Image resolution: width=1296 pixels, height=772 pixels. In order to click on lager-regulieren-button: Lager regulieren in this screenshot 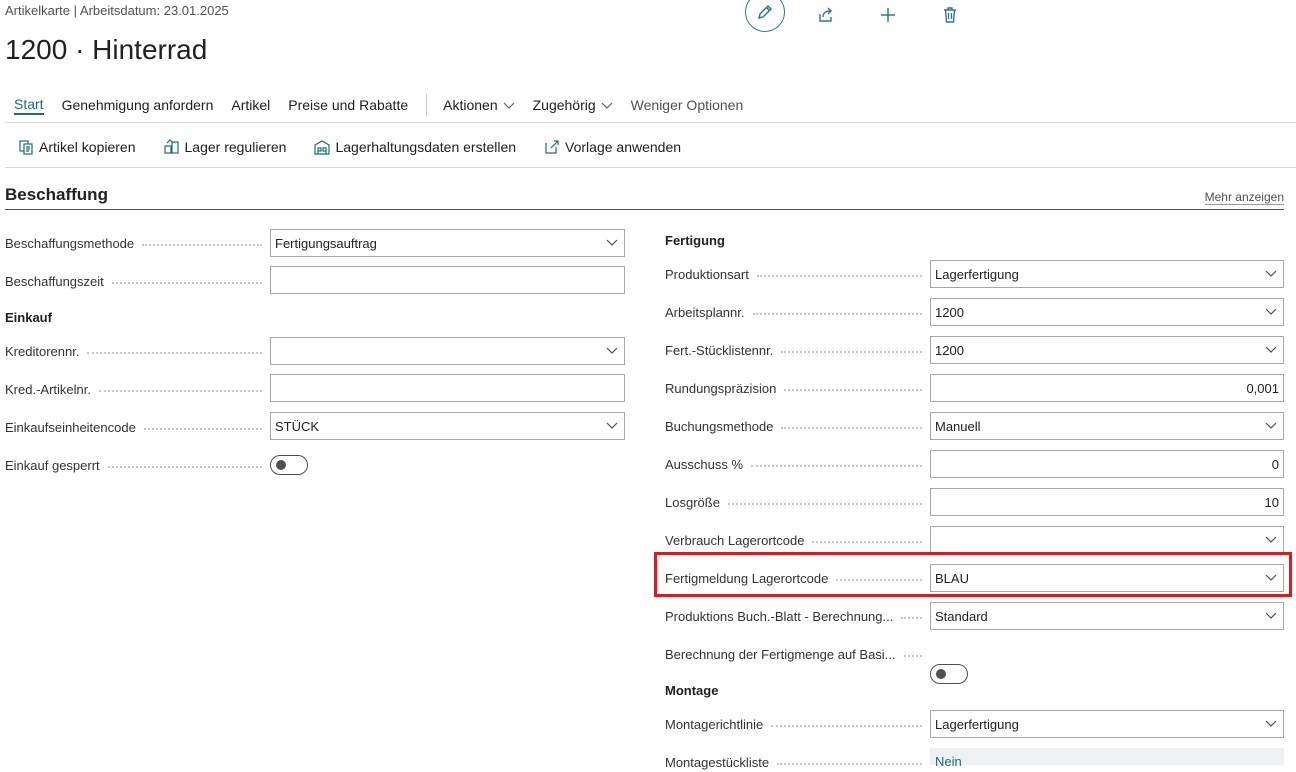, I will do `click(225, 147)`.